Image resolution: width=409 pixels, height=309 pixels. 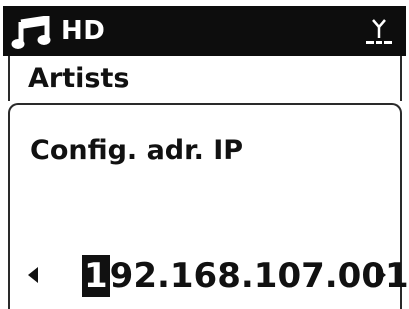 What do you see at coordinates (31, 32) in the screenshot?
I see `music-note-icon` at bounding box center [31, 32].